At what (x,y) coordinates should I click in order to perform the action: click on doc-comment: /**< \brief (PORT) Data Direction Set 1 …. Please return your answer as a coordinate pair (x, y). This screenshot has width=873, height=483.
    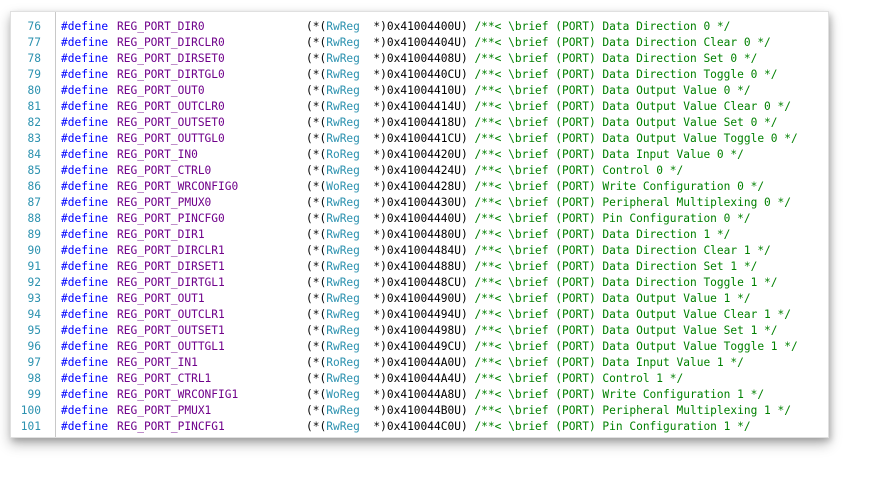
    Looking at the image, I should click on (616, 266).